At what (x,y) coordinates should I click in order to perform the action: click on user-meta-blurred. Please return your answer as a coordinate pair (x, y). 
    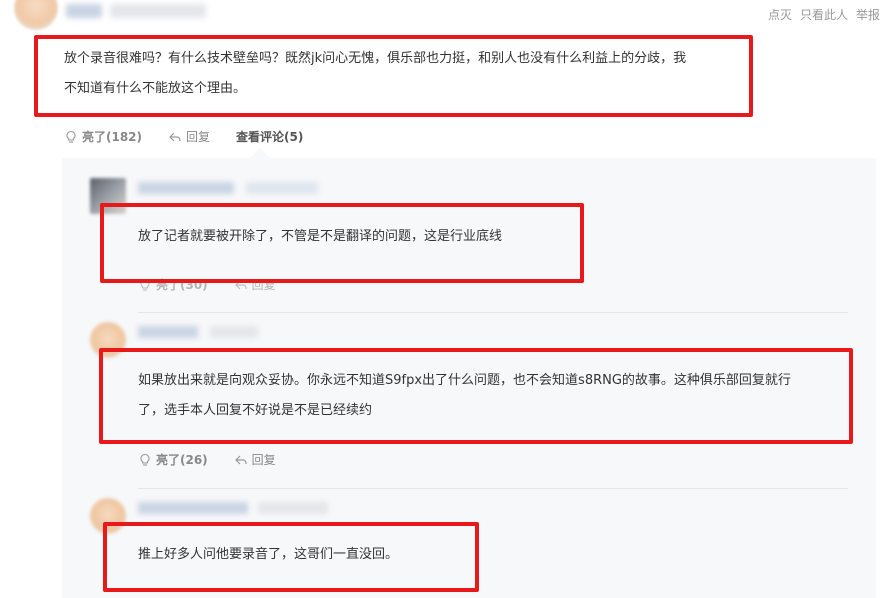
    Looking at the image, I should click on (158, 11).